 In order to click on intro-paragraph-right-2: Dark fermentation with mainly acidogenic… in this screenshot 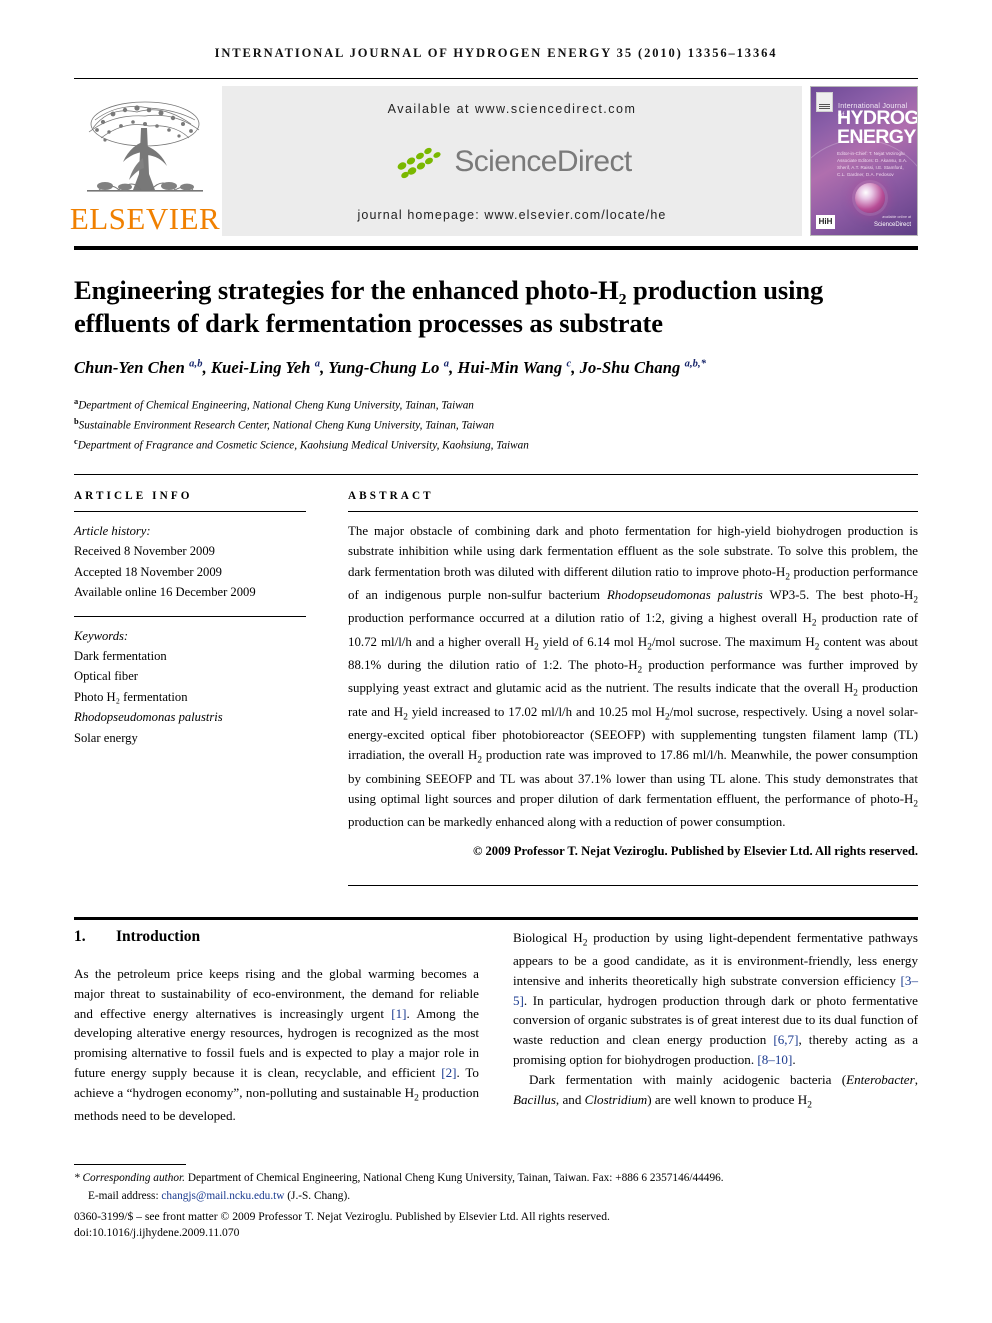, I will do `click(715, 1091)`.